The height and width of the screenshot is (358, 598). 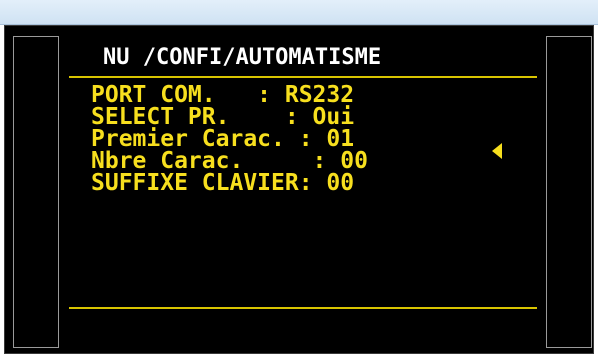 I want to click on bottom-divider, so click(x=303, y=308).